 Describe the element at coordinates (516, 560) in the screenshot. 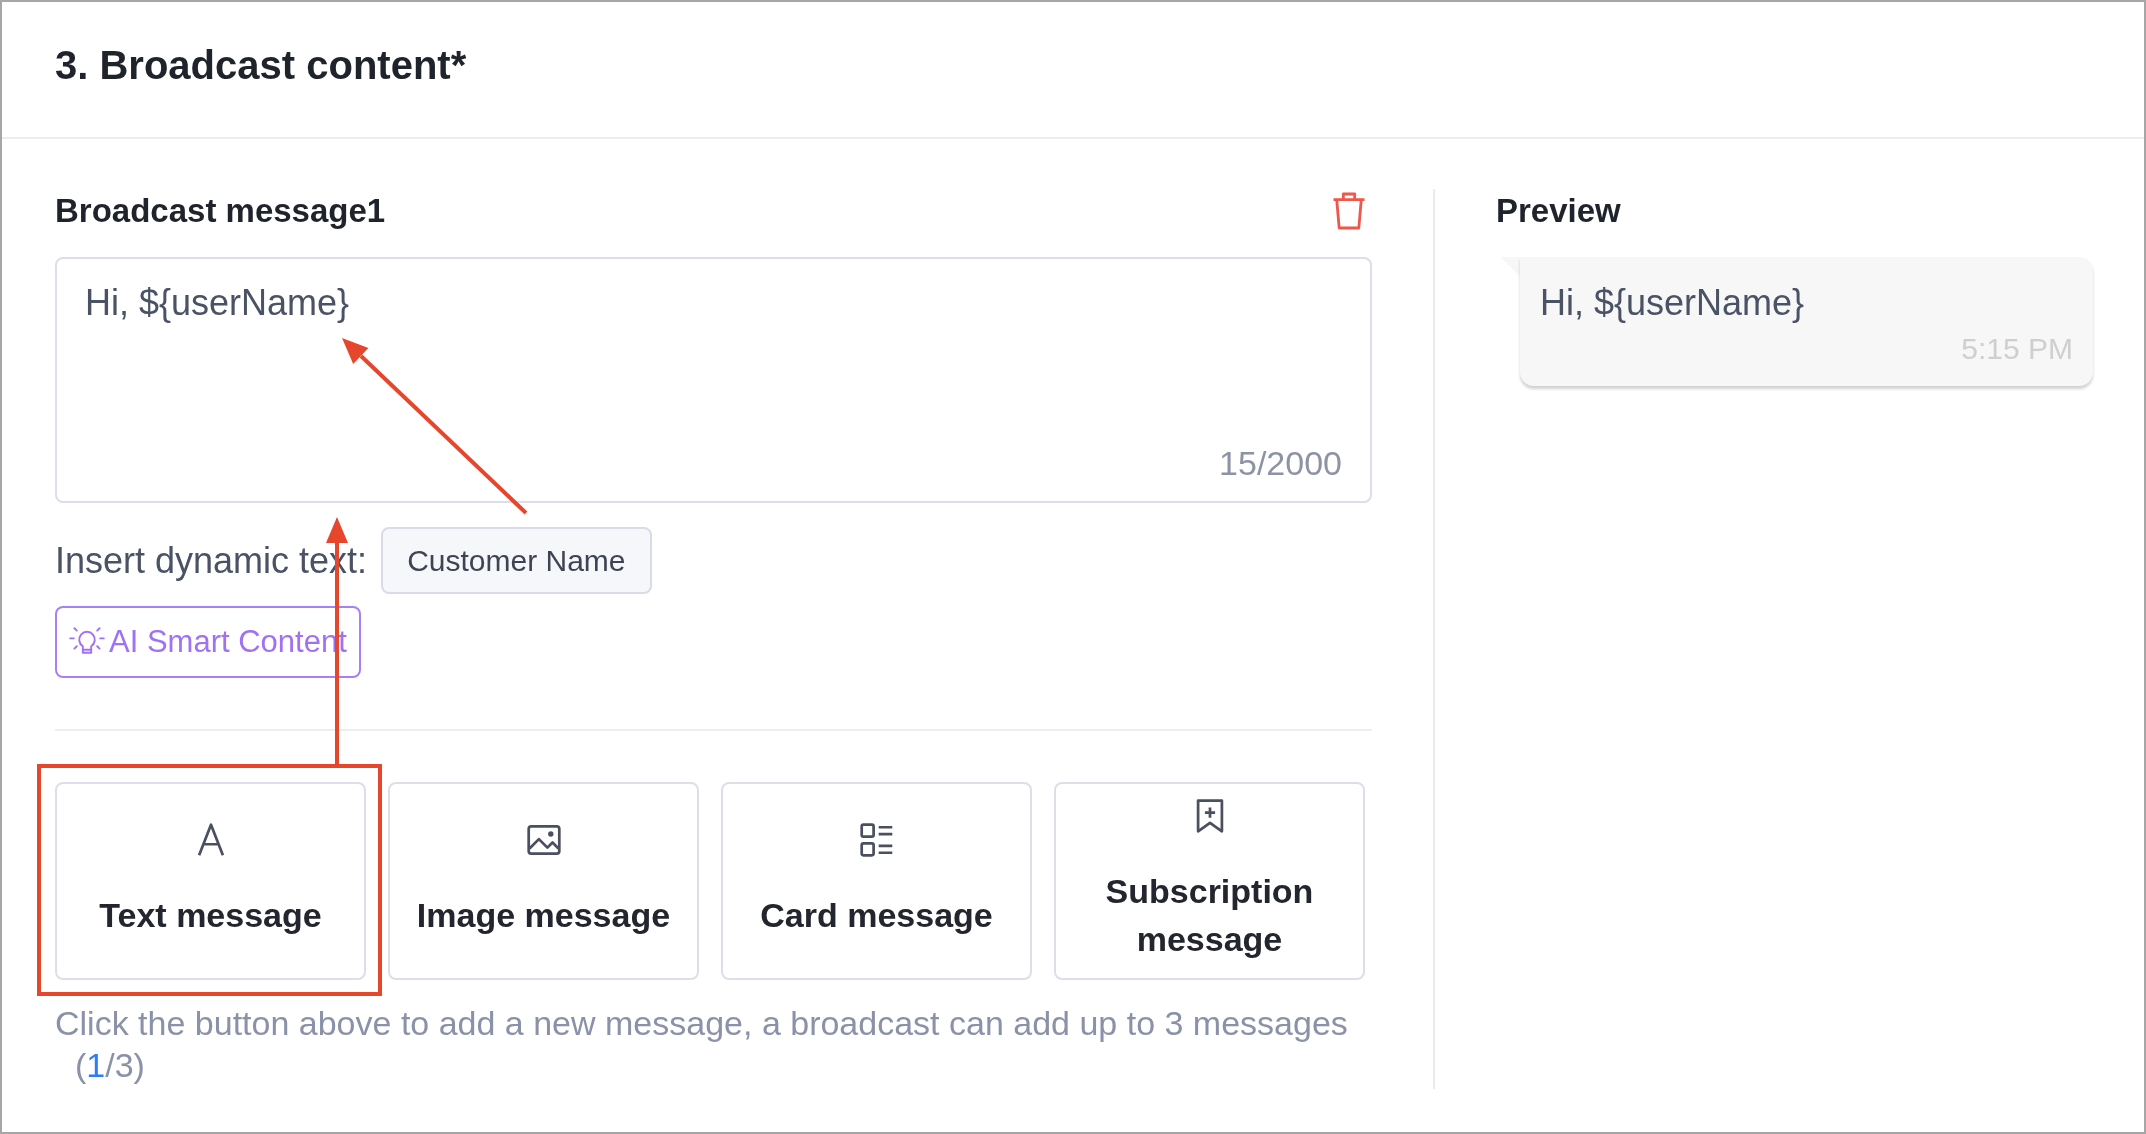

I see `customer-name-chip: Customer Name` at that location.